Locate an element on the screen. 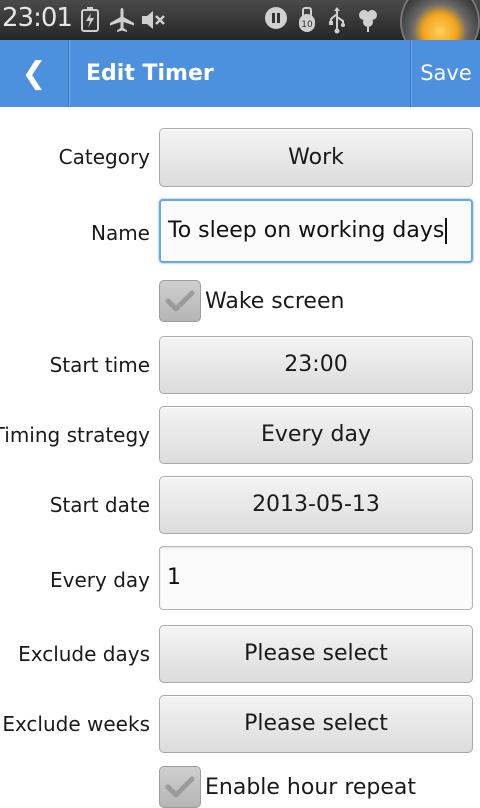 The height and width of the screenshot is (808, 480). name-label: Name is located at coordinates (120, 233).